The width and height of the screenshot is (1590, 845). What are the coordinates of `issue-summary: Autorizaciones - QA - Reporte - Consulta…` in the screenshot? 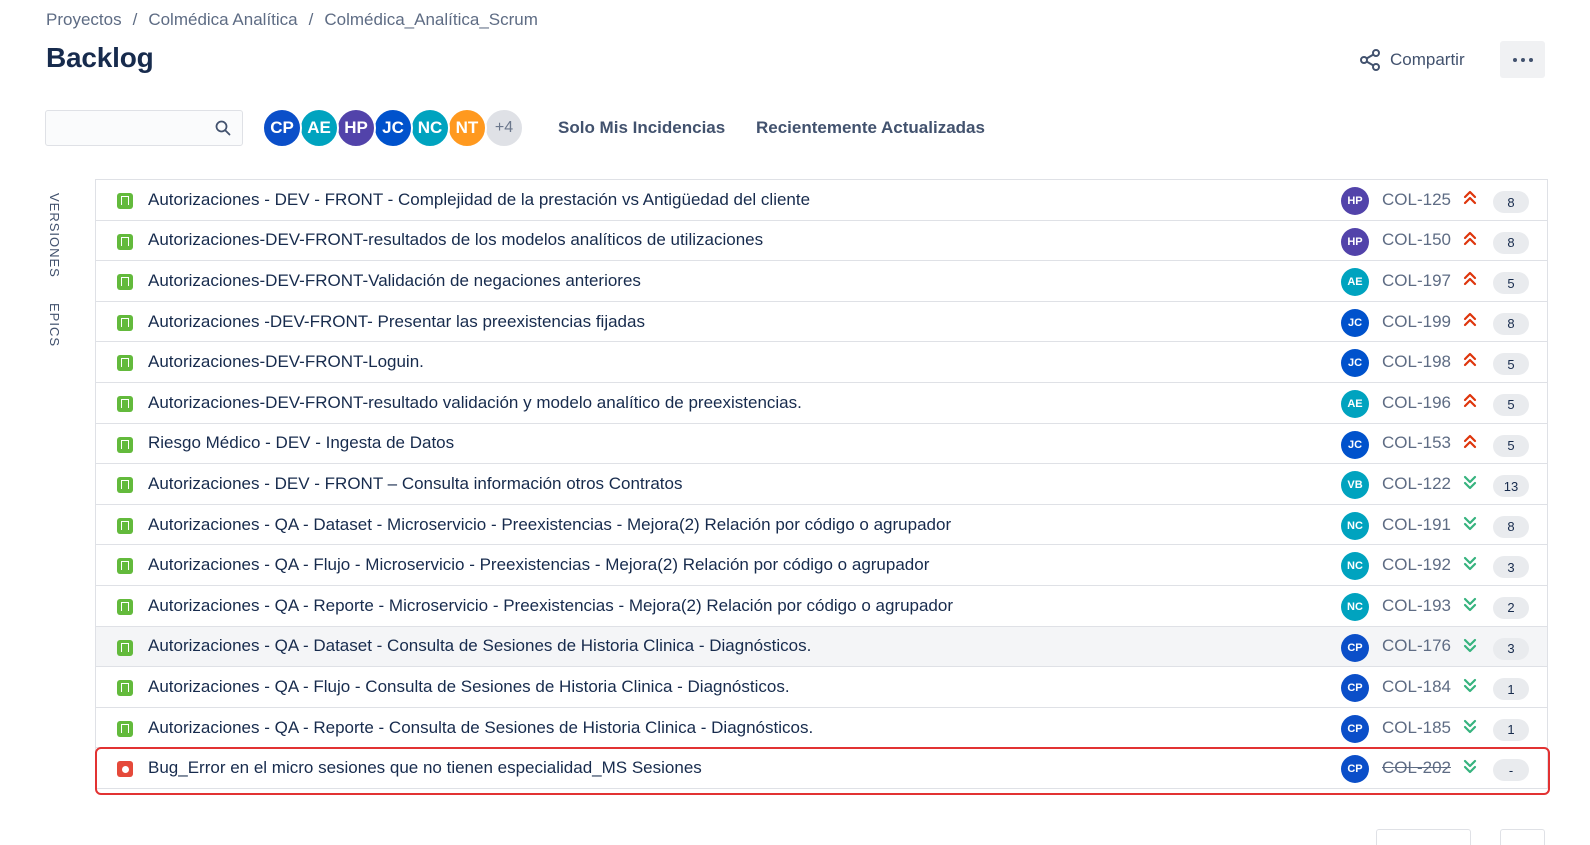 It's located at (480, 728).